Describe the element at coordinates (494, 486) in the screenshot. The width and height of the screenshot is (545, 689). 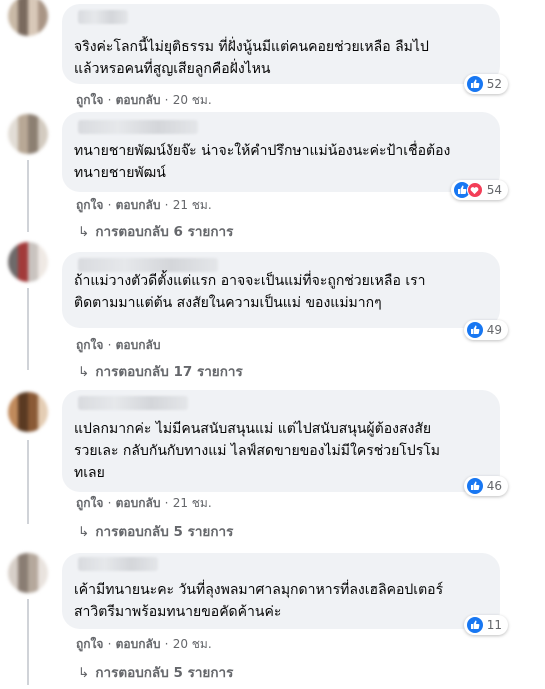
I see `reaction-count: 46` at that location.